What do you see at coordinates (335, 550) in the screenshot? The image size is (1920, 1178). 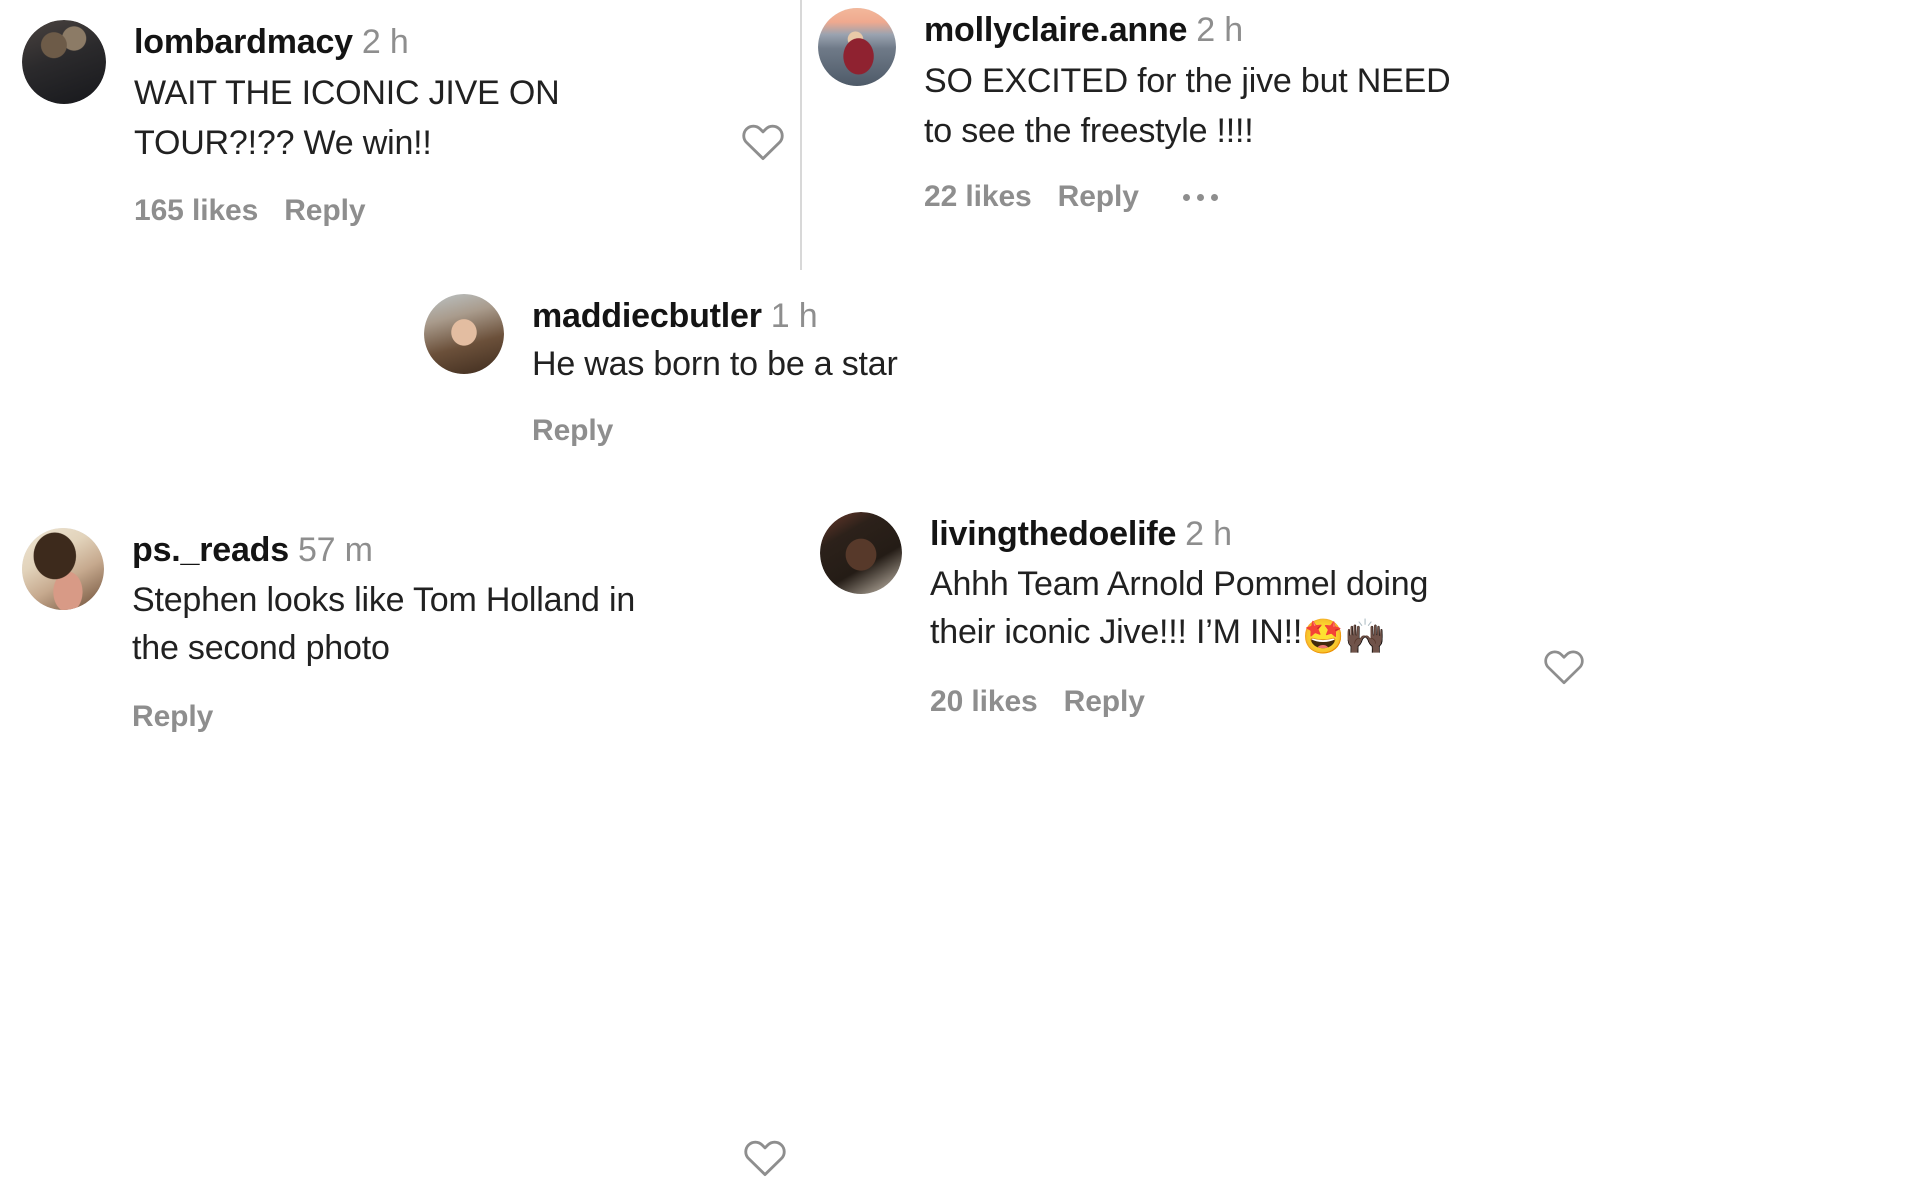 I see `comment-timestamp: 57 m` at bounding box center [335, 550].